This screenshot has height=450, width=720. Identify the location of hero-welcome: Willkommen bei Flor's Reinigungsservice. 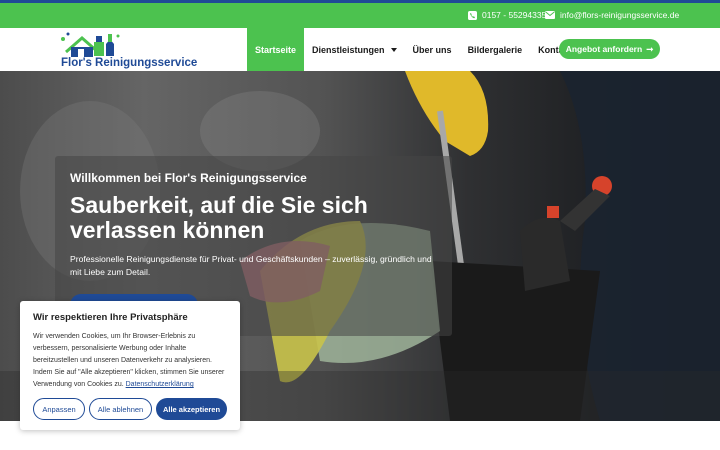
(188, 178).